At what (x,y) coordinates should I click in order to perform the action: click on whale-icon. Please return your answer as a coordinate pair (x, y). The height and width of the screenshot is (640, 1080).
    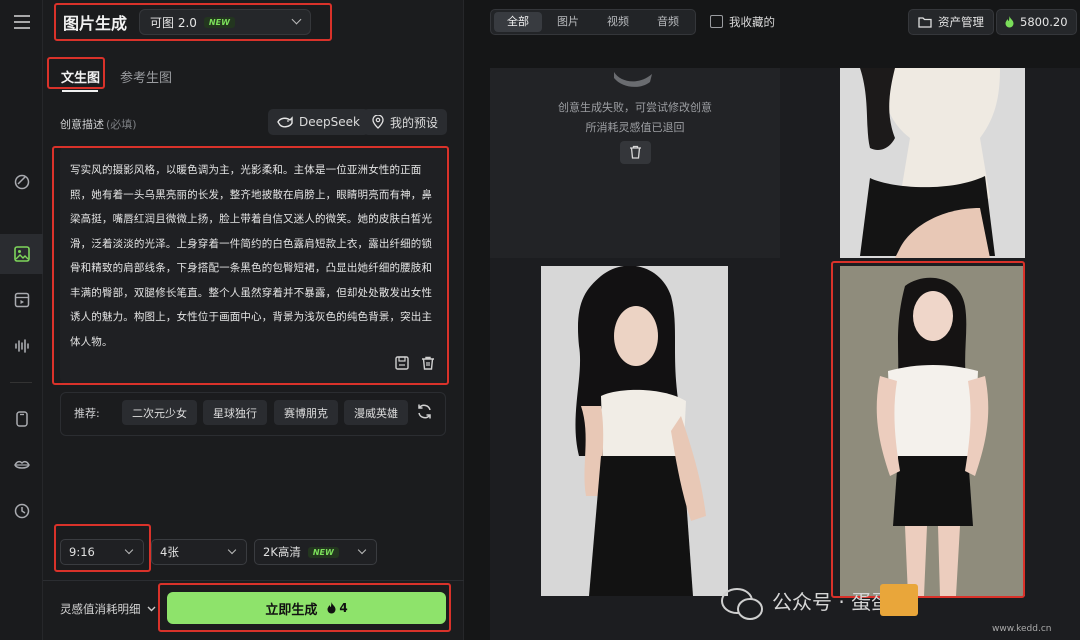
    Looking at the image, I should click on (285, 122).